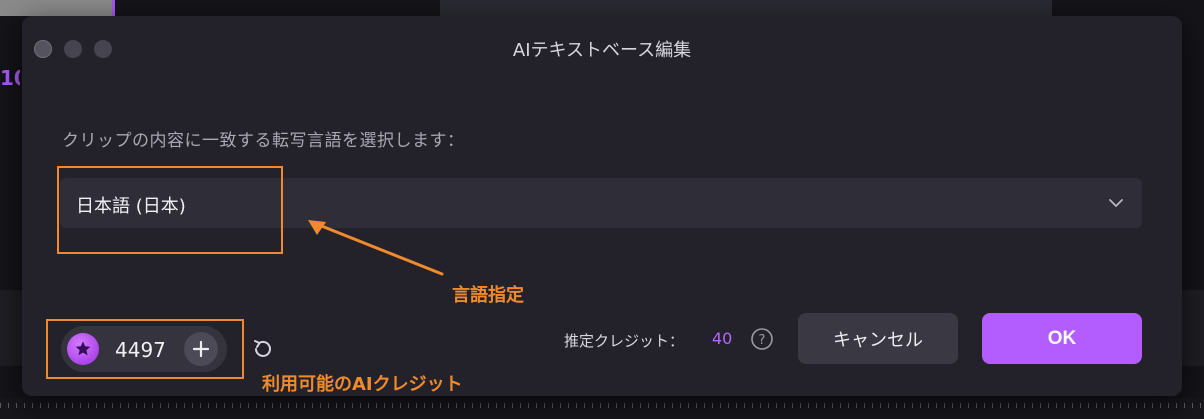 The image size is (1204, 419). I want to click on credit-highlight-box, so click(145, 349).